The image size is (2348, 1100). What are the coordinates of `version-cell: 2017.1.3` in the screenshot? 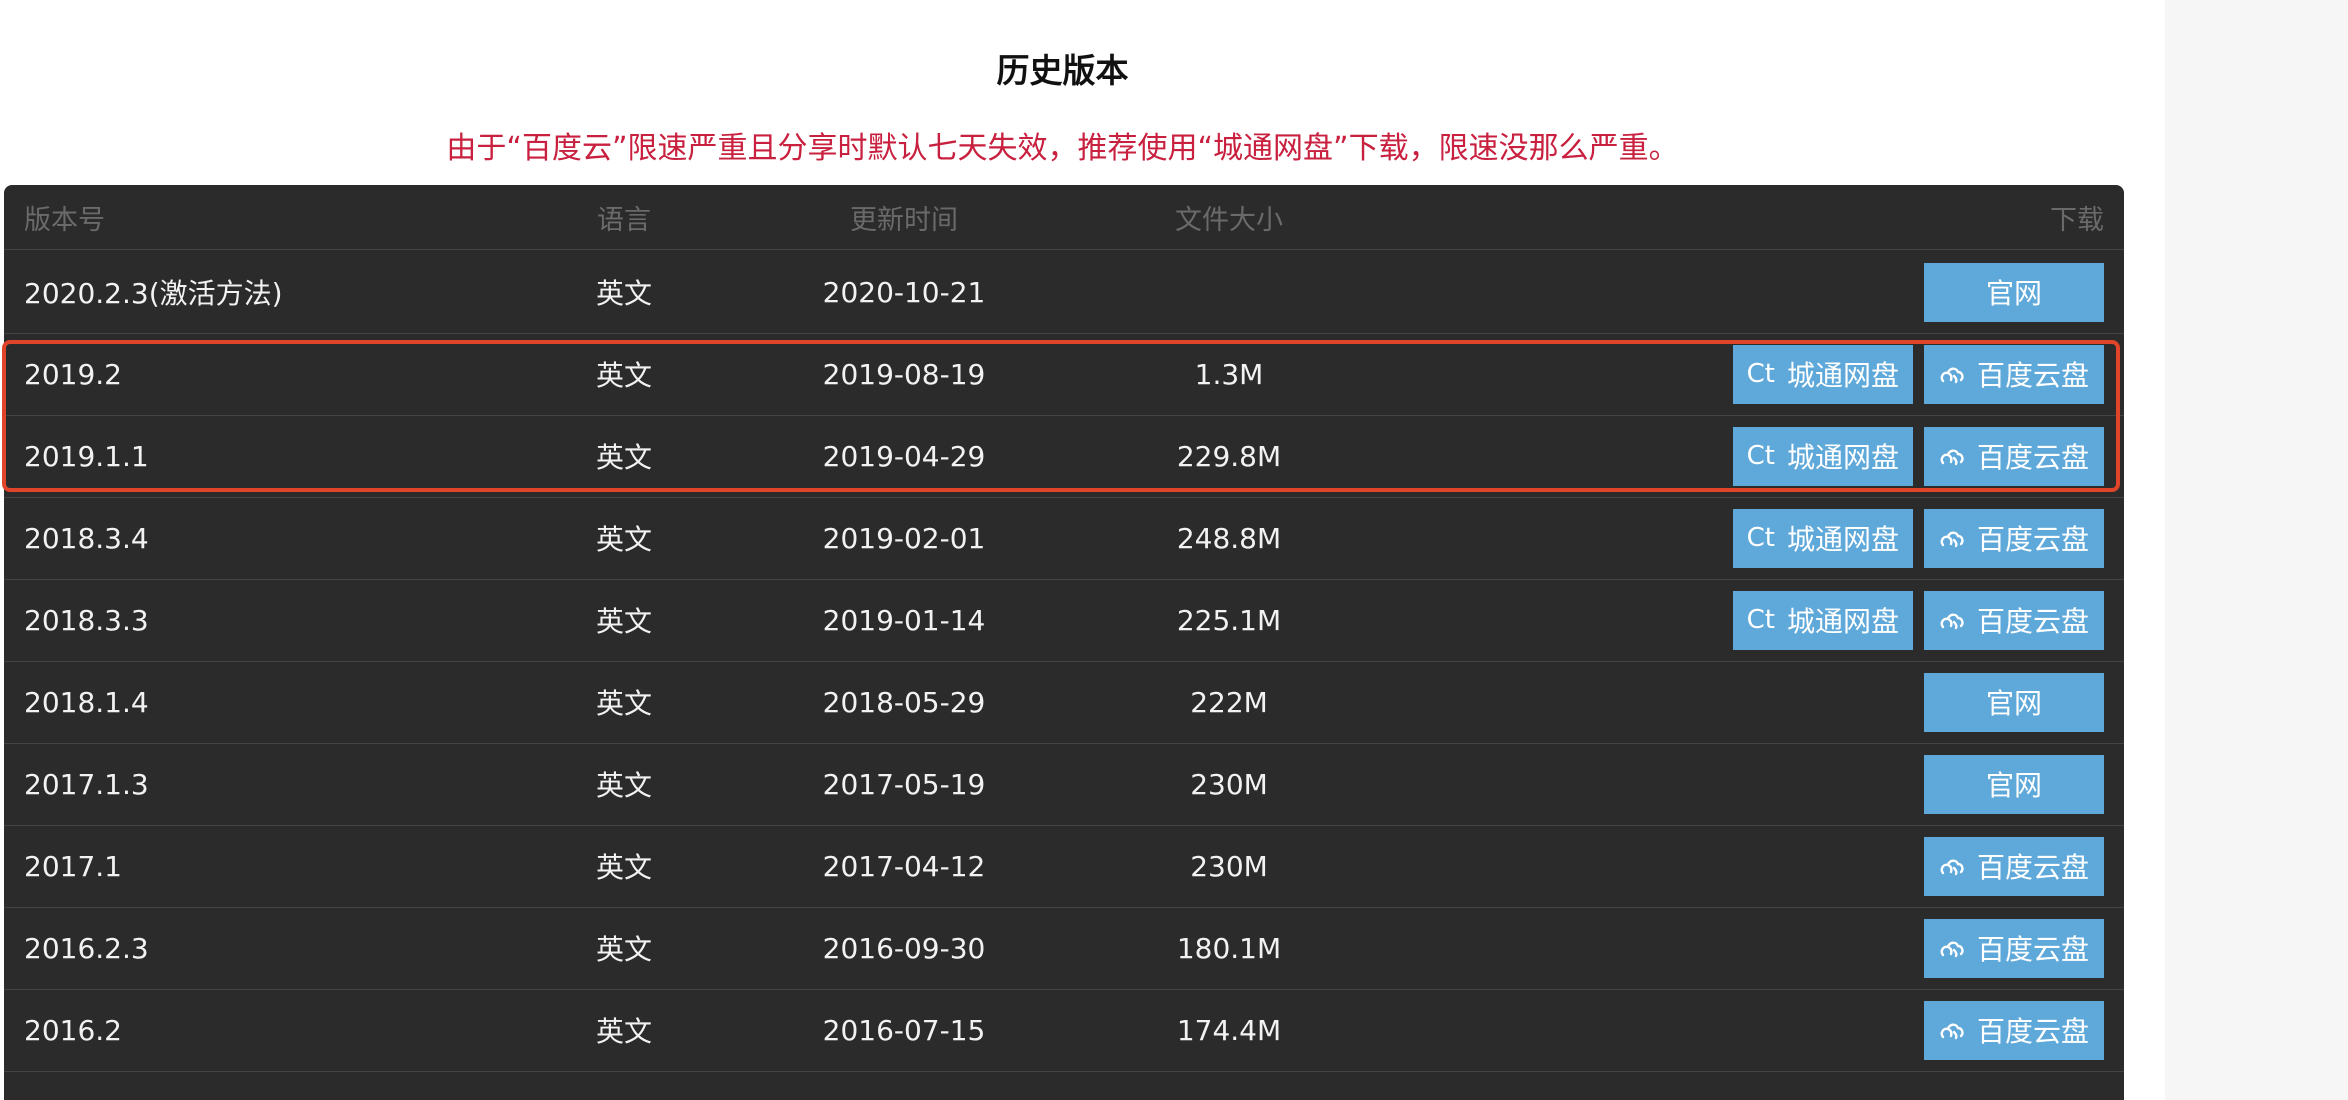 It's located at (86, 784).